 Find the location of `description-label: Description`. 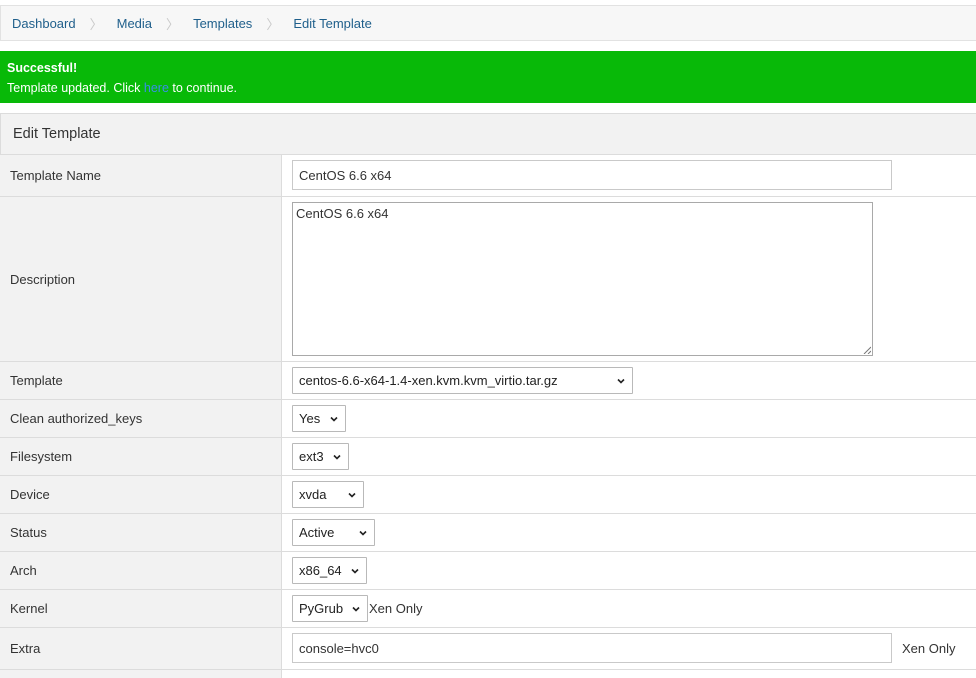

description-label: Description is located at coordinates (141, 279).